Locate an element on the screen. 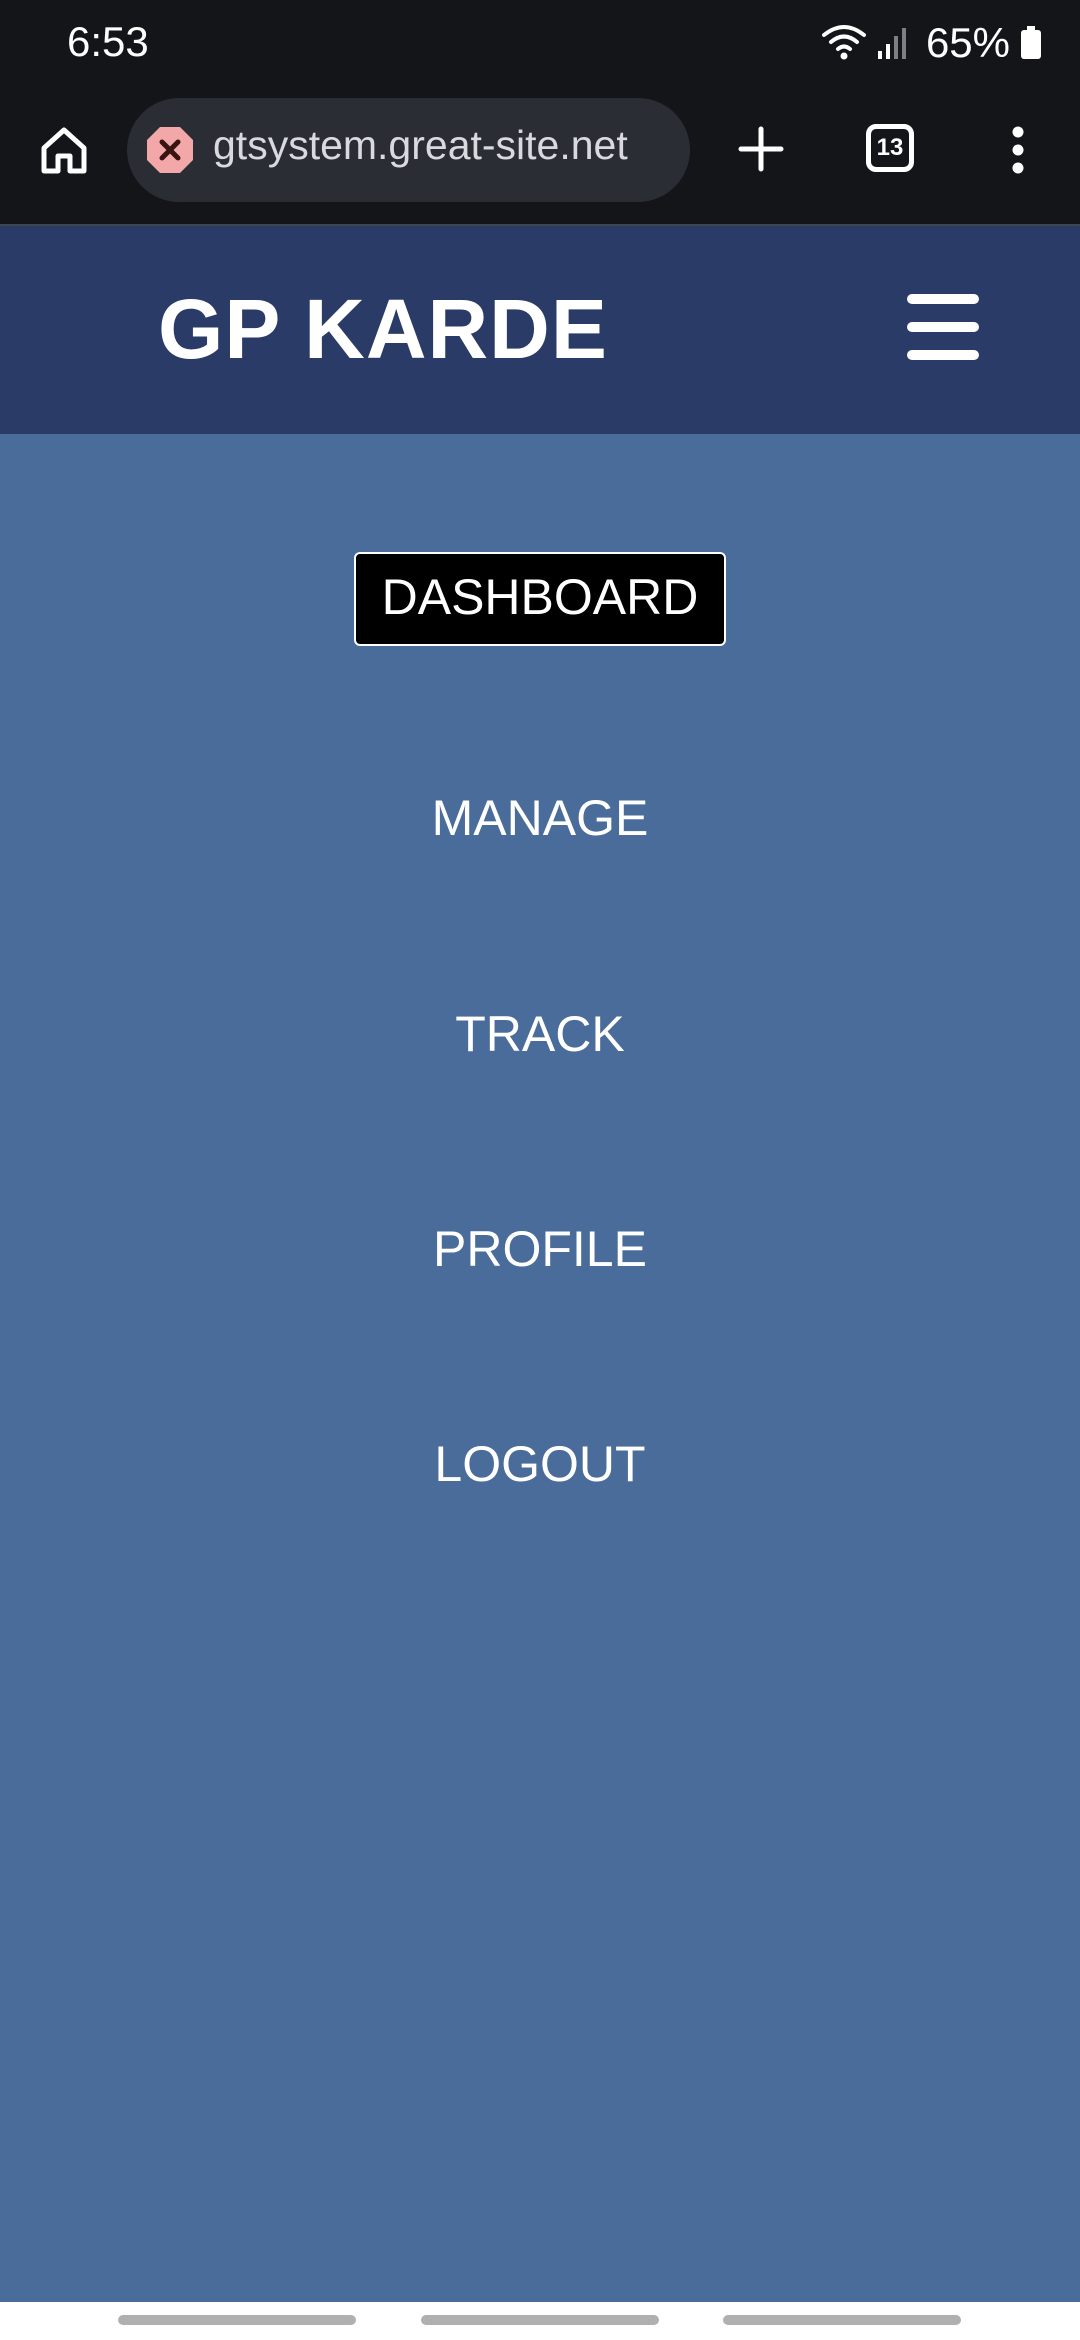 The width and height of the screenshot is (1080, 2340). home-button is located at coordinates (64, 150).